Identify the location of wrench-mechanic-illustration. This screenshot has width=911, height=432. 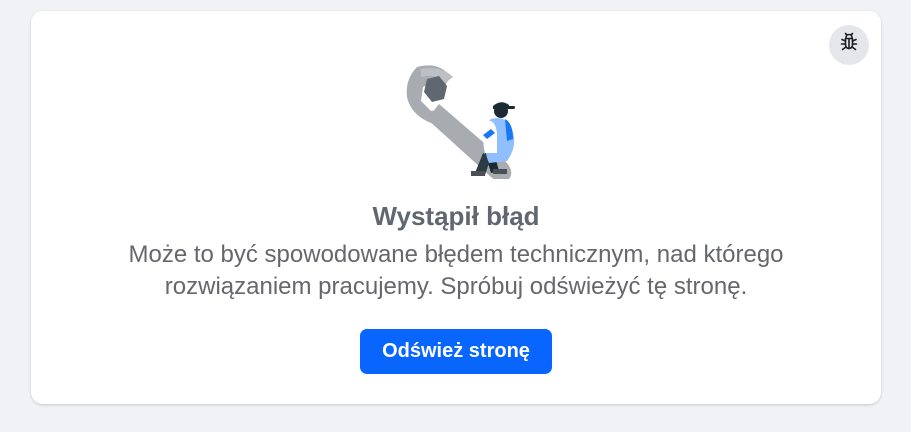
(457, 115).